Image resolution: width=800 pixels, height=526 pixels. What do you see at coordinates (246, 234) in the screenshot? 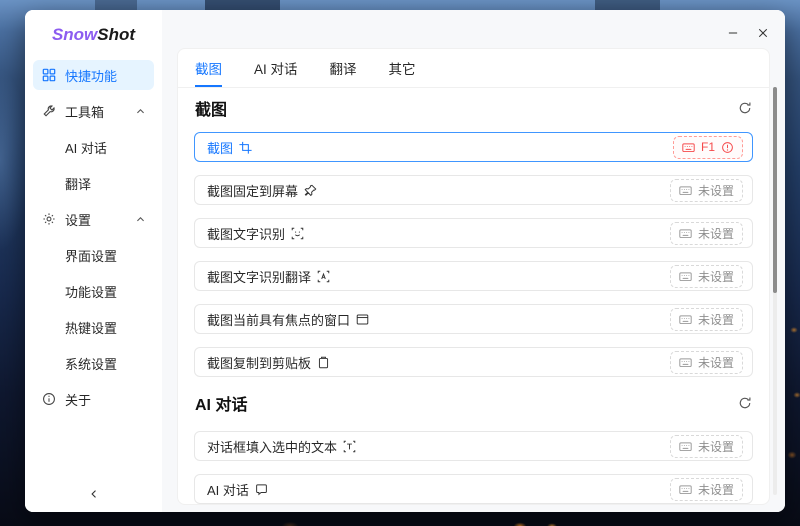
I see `hotkey-label: 截图文字识别` at bounding box center [246, 234].